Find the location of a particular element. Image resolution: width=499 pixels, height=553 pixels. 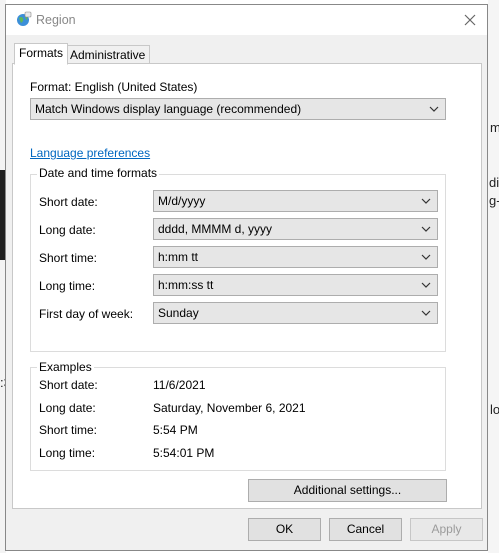

background-window-fragment-right is located at coordinates (493, 276).